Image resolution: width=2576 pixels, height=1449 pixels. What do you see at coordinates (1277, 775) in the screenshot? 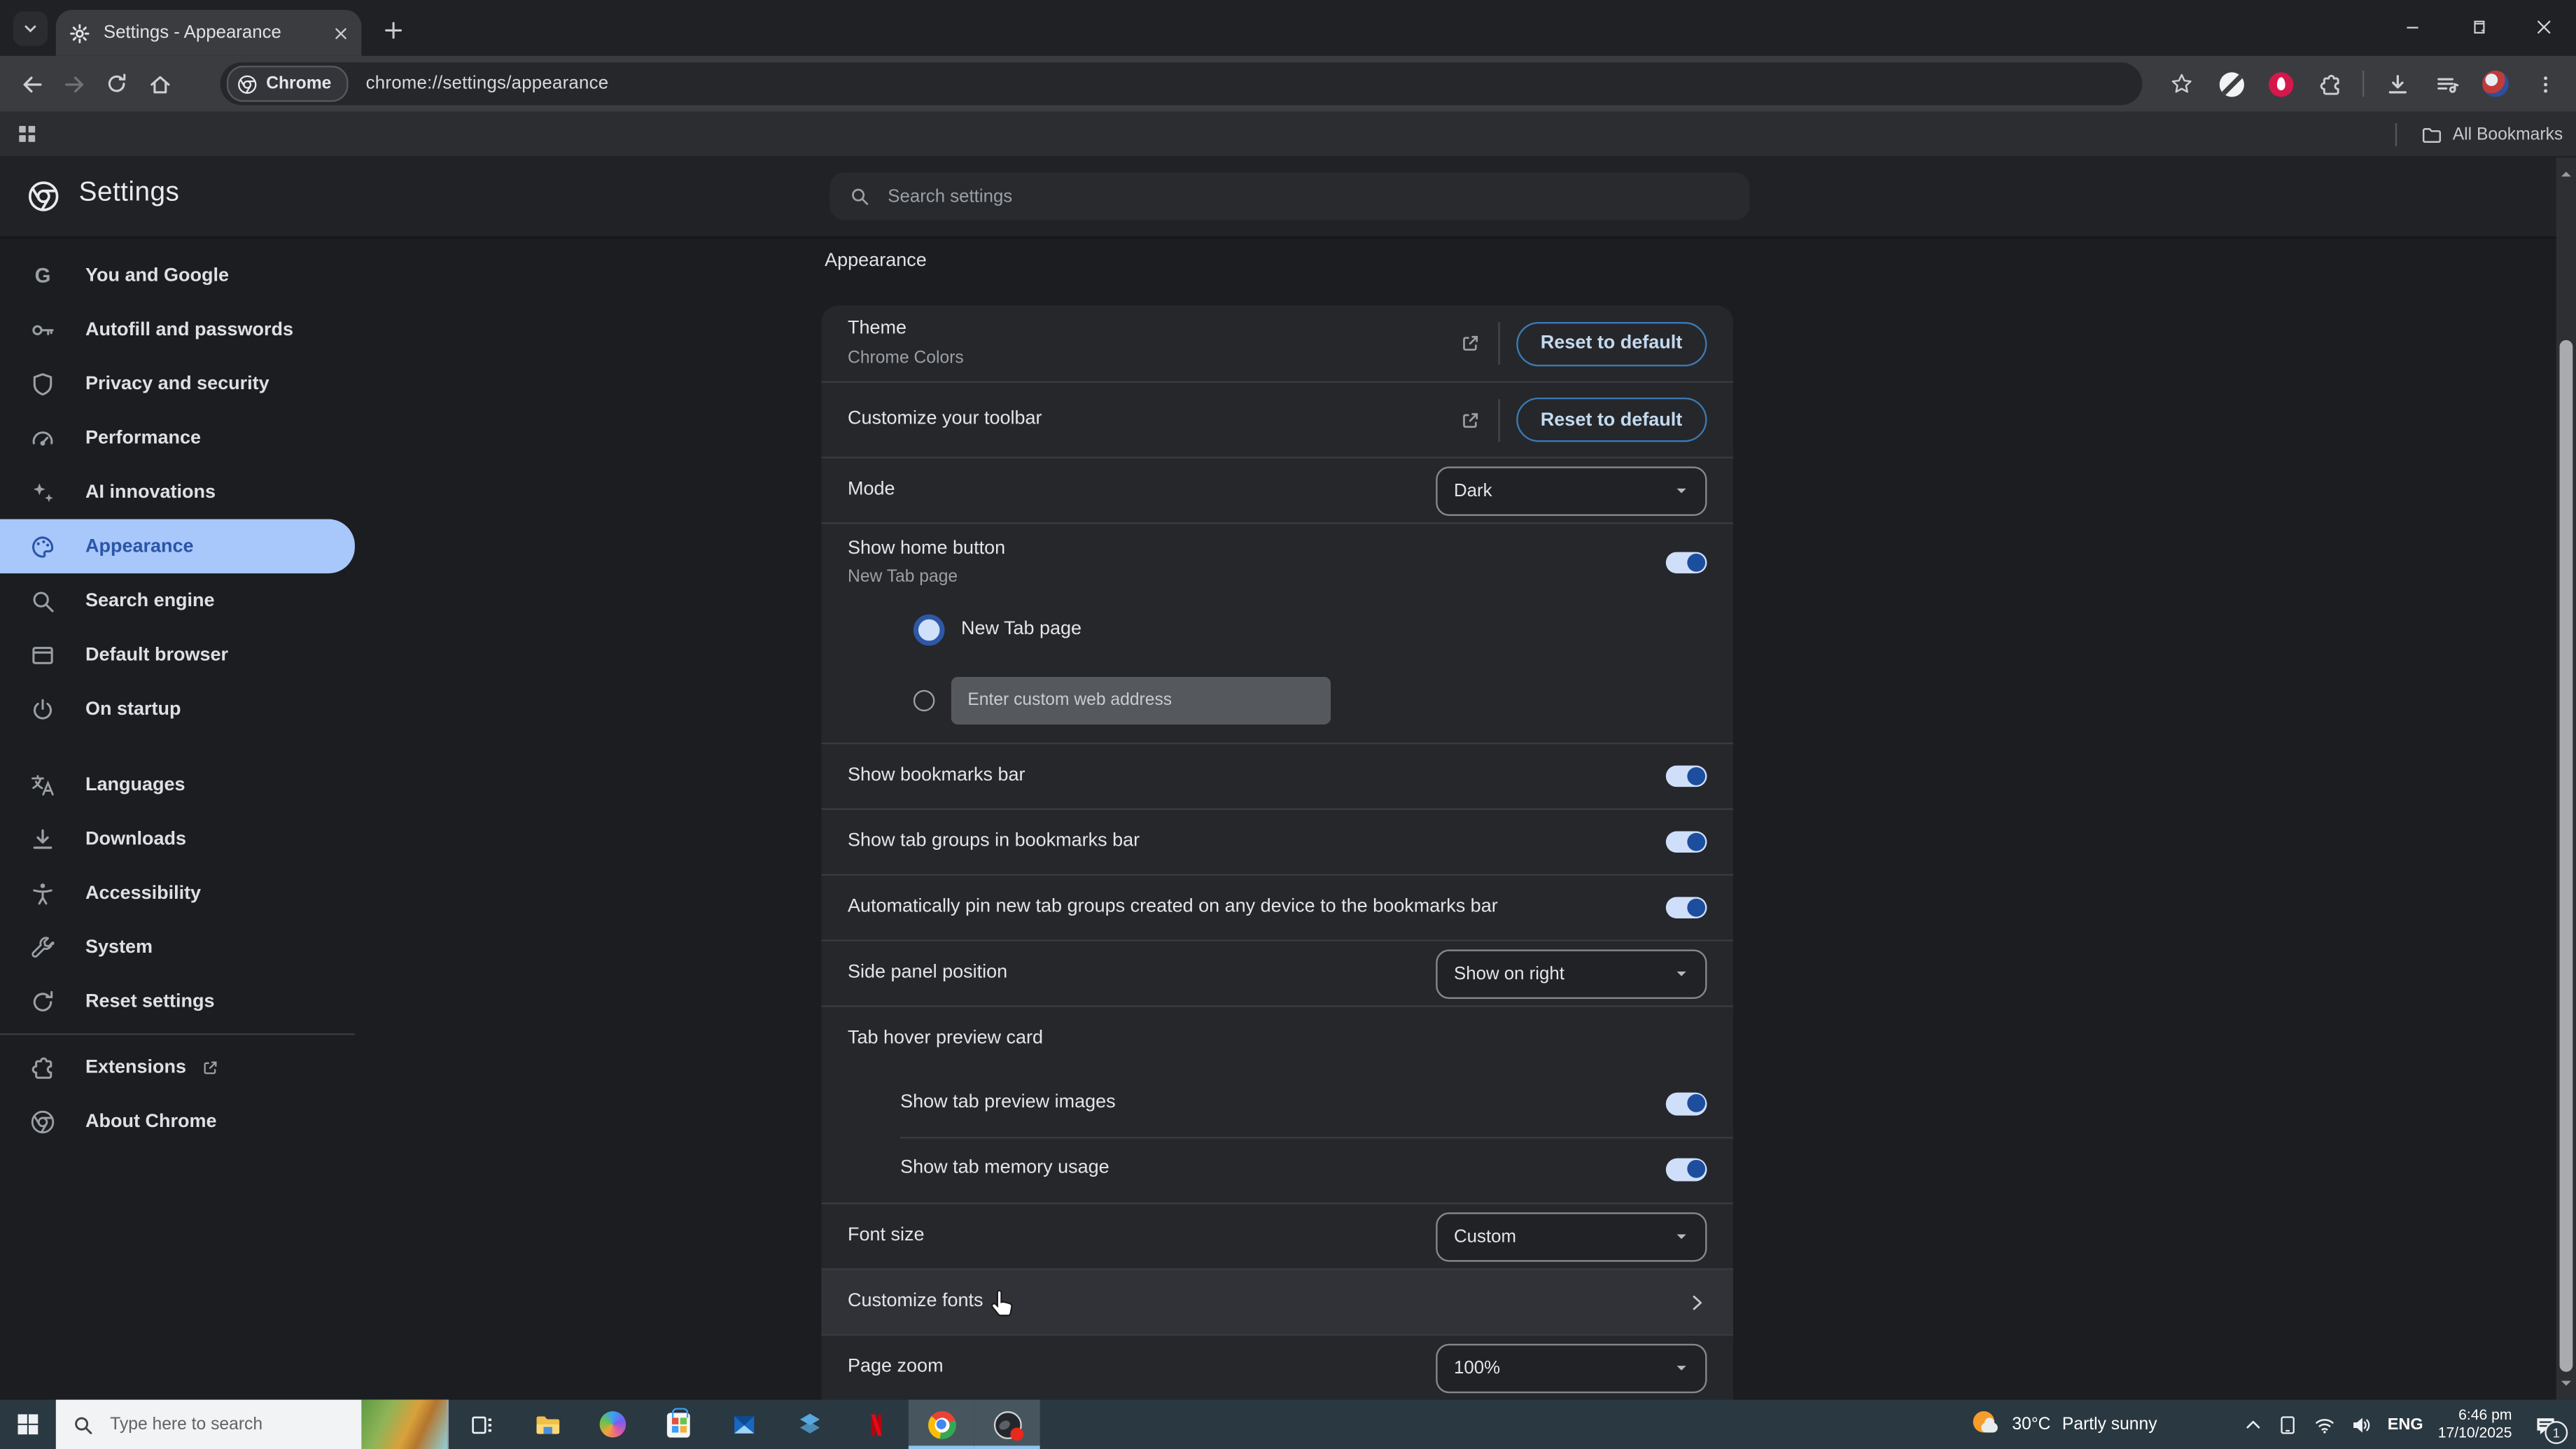
I see `show-bookmarks-row: Show bookmarks bar` at bounding box center [1277, 775].